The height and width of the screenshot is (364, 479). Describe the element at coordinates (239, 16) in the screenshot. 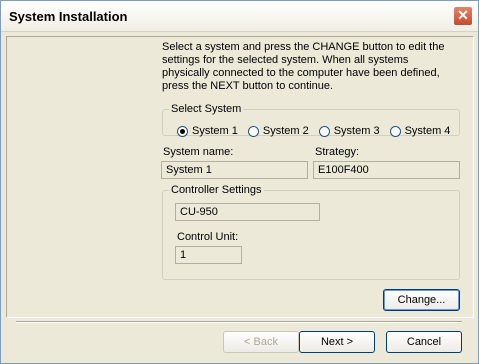

I see `title-bar: System Installation ✕` at that location.